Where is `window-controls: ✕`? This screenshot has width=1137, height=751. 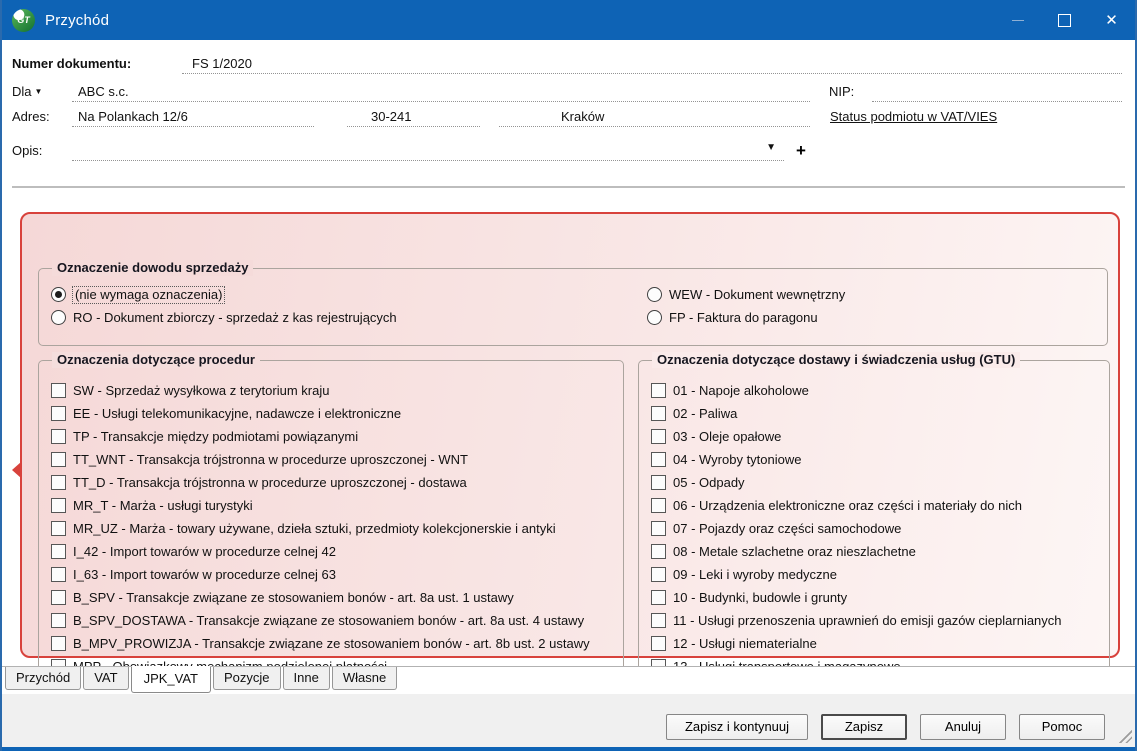
window-controls: ✕ is located at coordinates (1064, 20).